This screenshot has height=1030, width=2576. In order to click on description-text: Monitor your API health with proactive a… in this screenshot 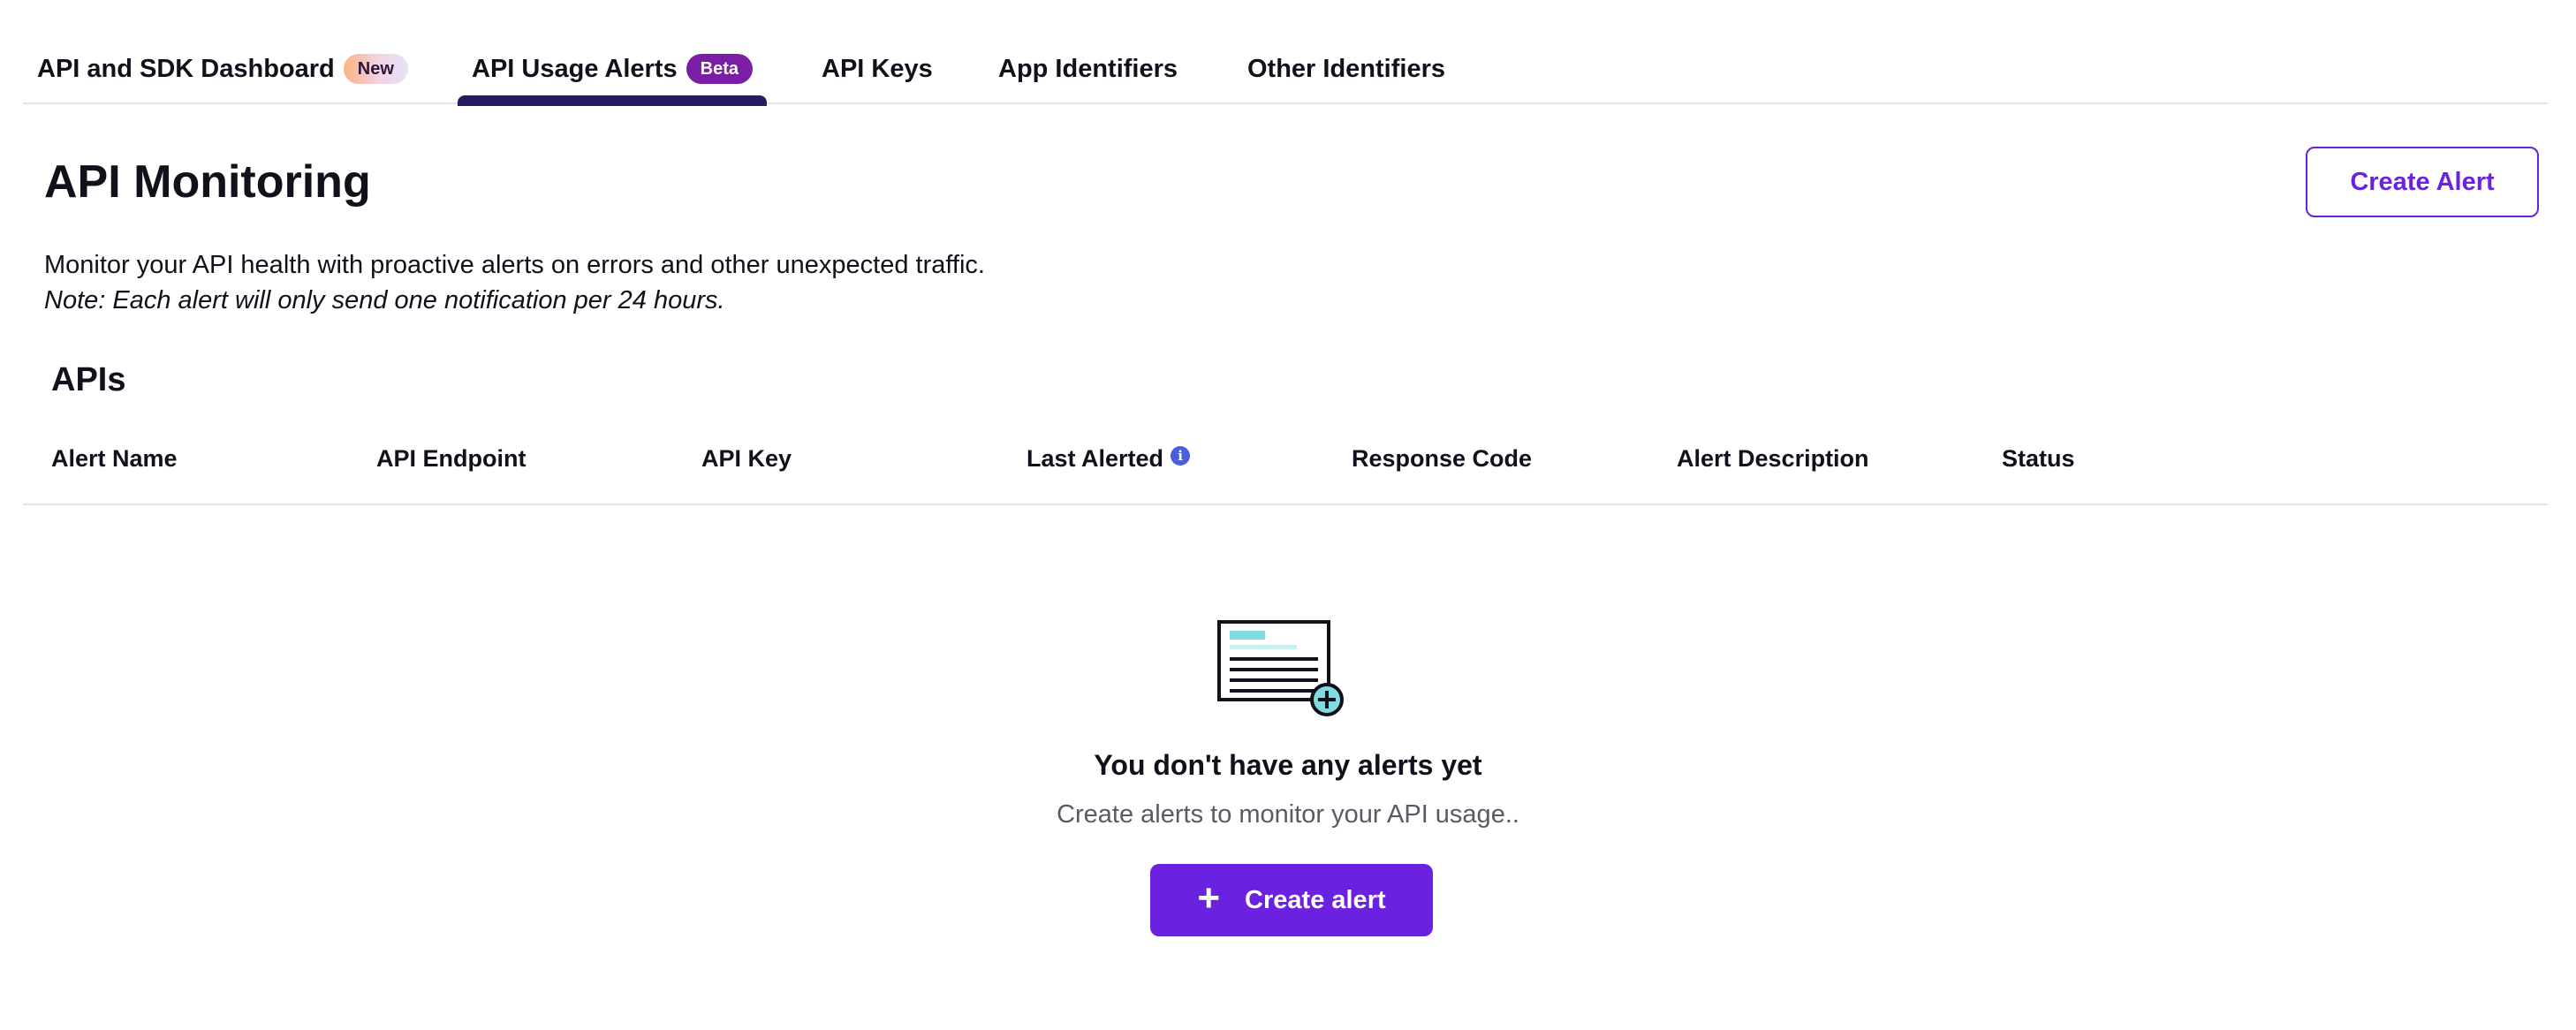, I will do `click(515, 265)`.